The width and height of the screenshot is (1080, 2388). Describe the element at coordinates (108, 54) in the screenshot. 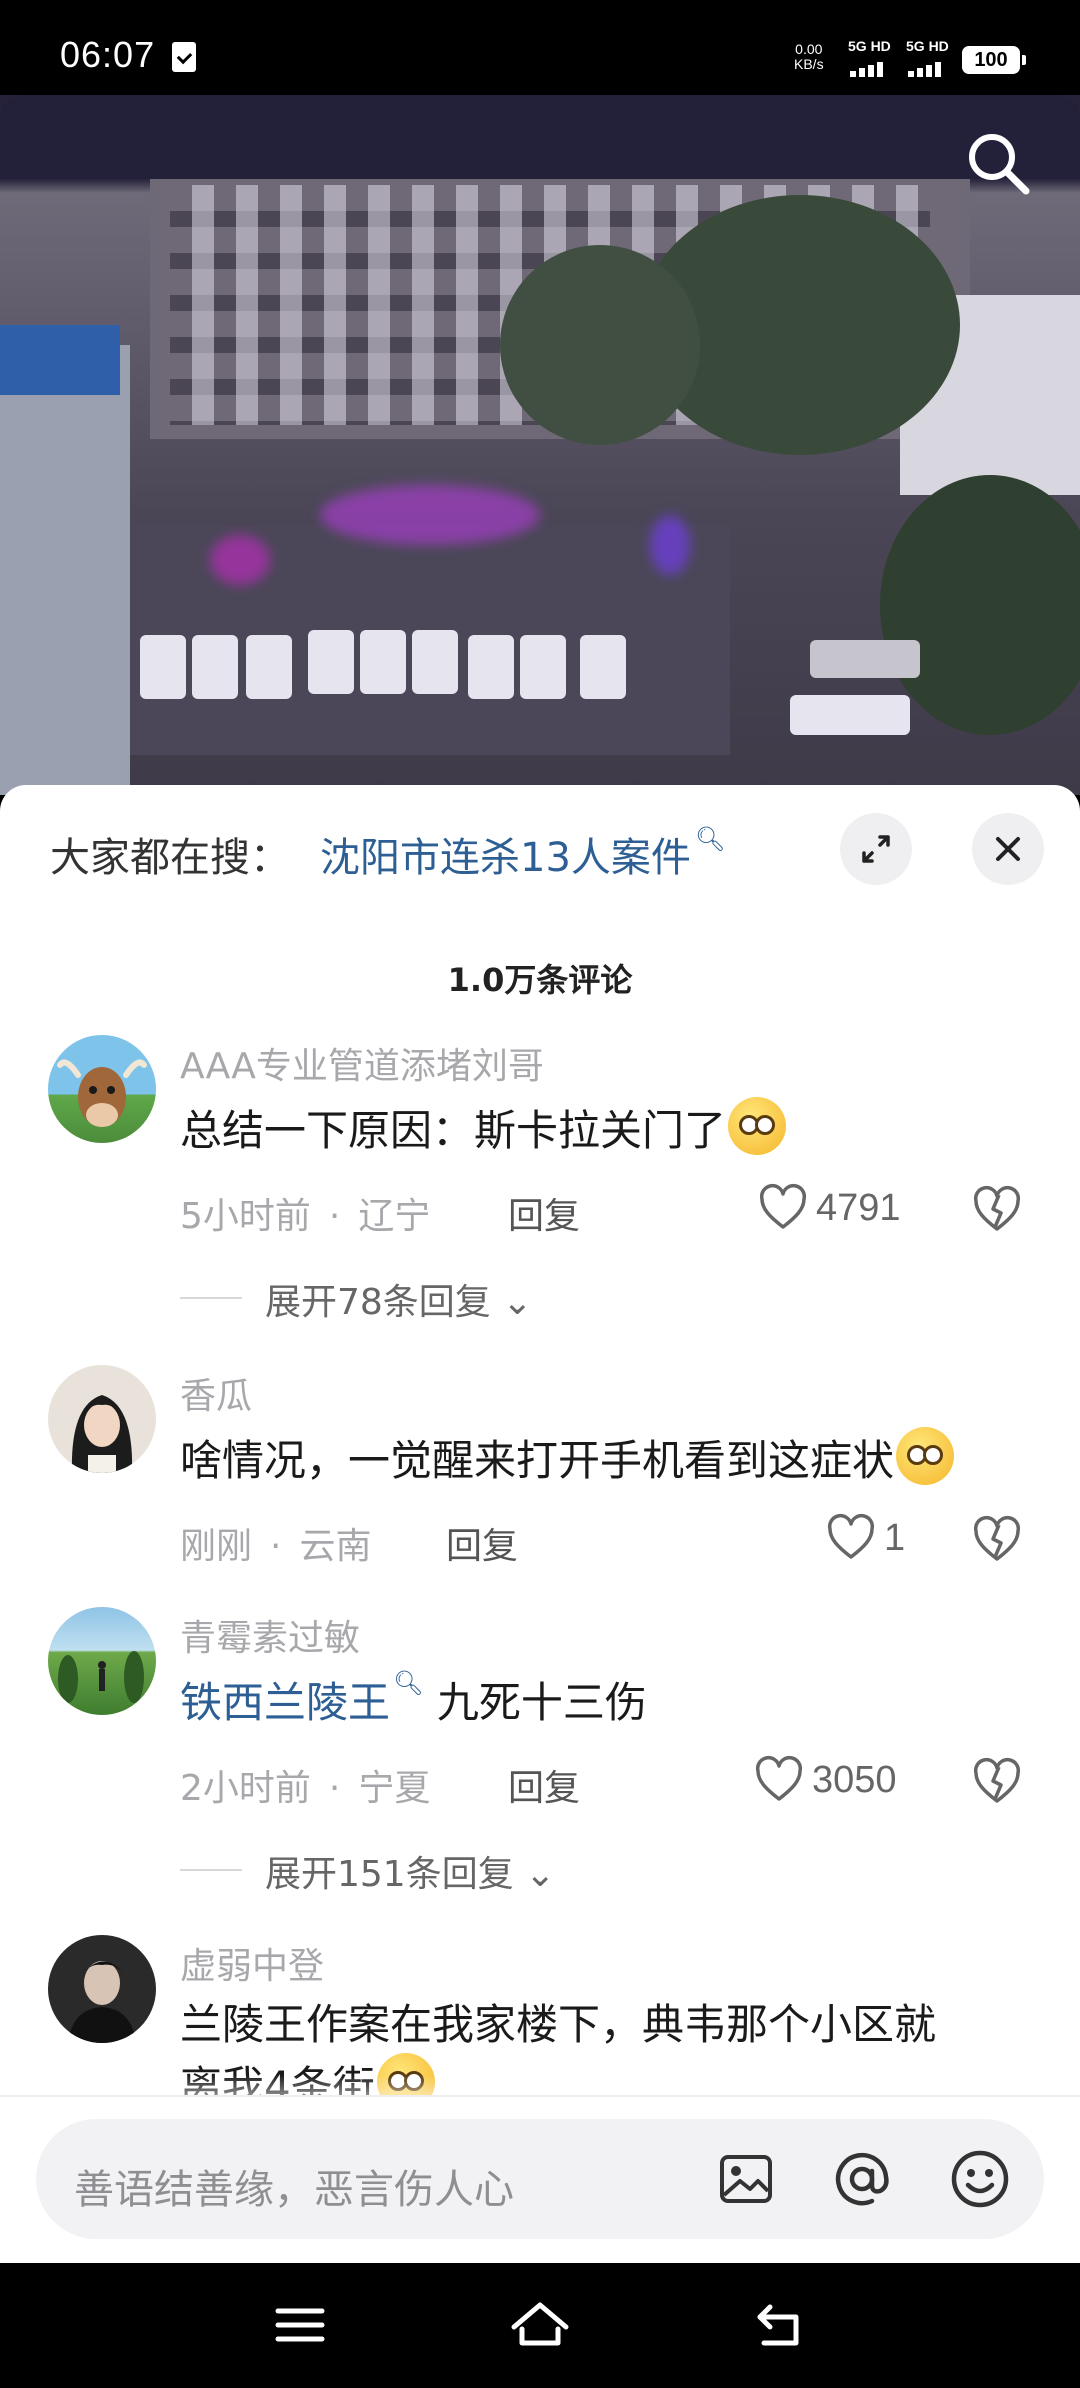

I see `clock: 06:07` at that location.